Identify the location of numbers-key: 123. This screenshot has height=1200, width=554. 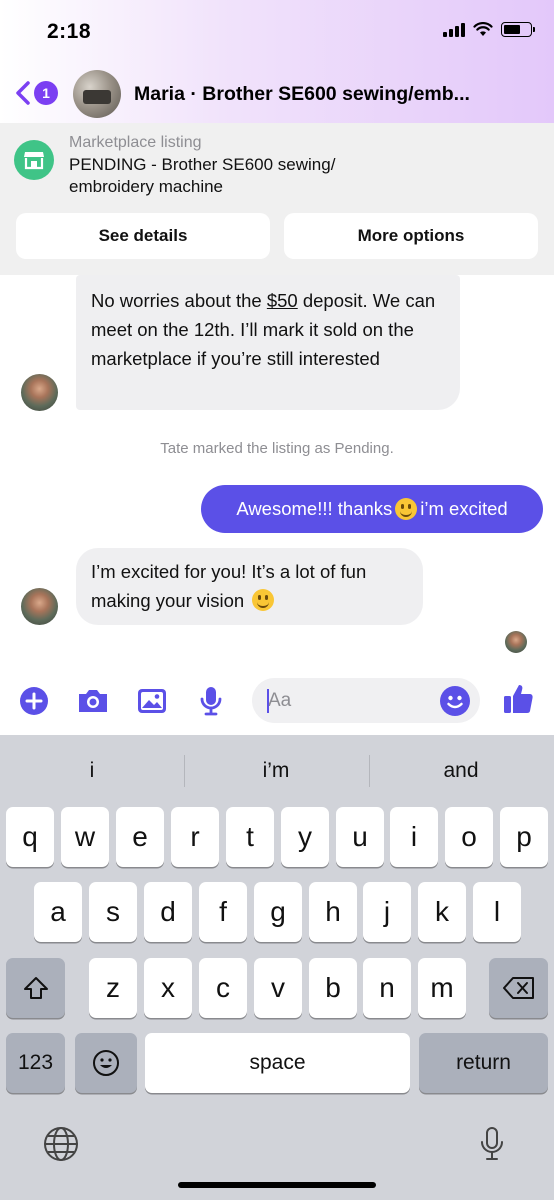
(35, 1063).